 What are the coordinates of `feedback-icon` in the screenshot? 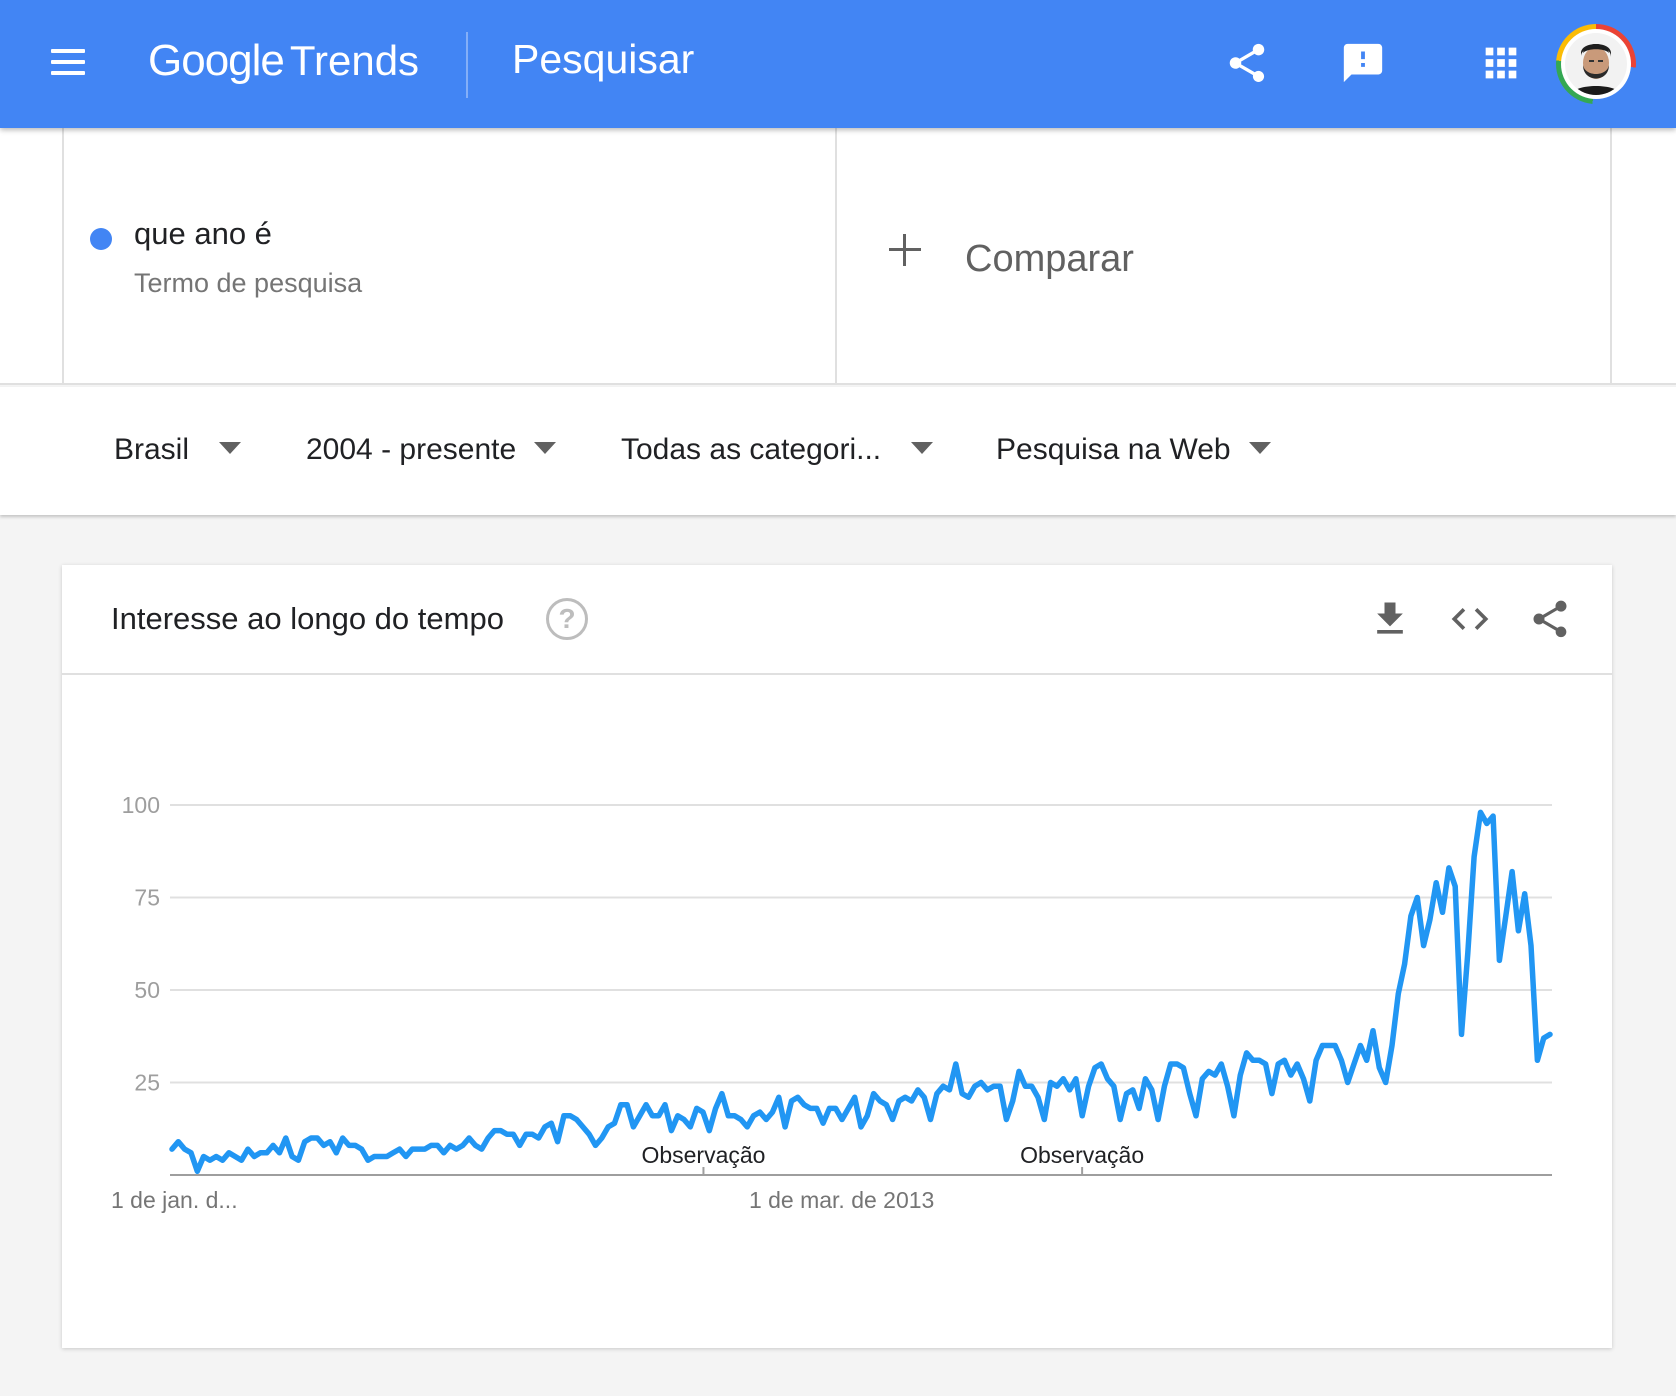 It's located at (1363, 63).